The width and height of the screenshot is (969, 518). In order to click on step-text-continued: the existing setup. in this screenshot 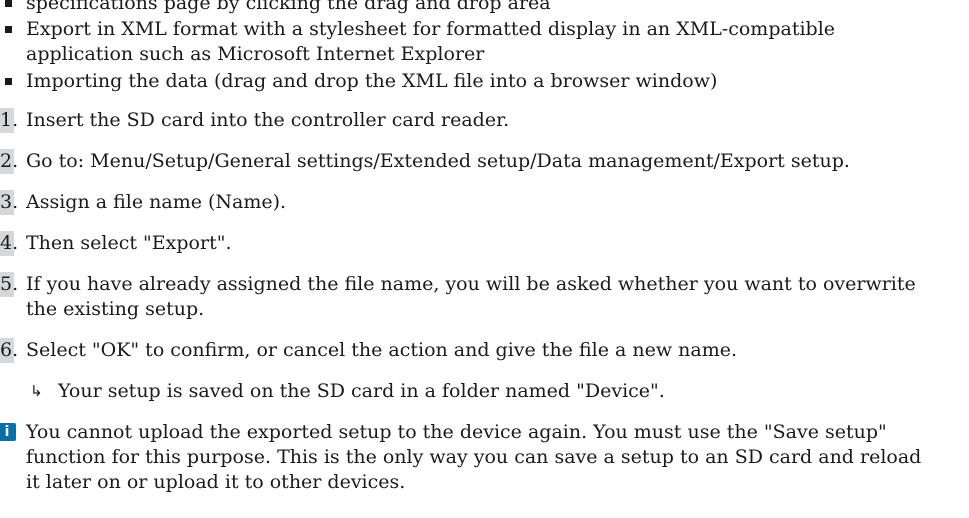, I will do `click(115, 309)`.